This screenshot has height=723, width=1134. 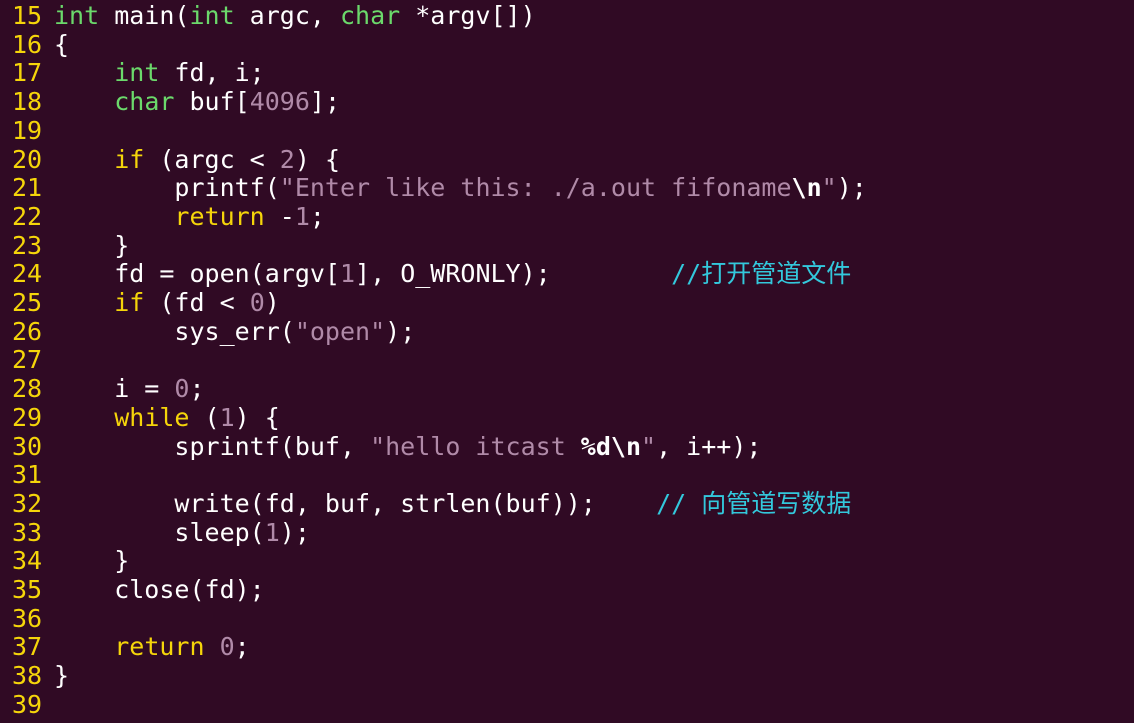 What do you see at coordinates (611, 446) in the screenshot?
I see `code-token: %d\n` at bounding box center [611, 446].